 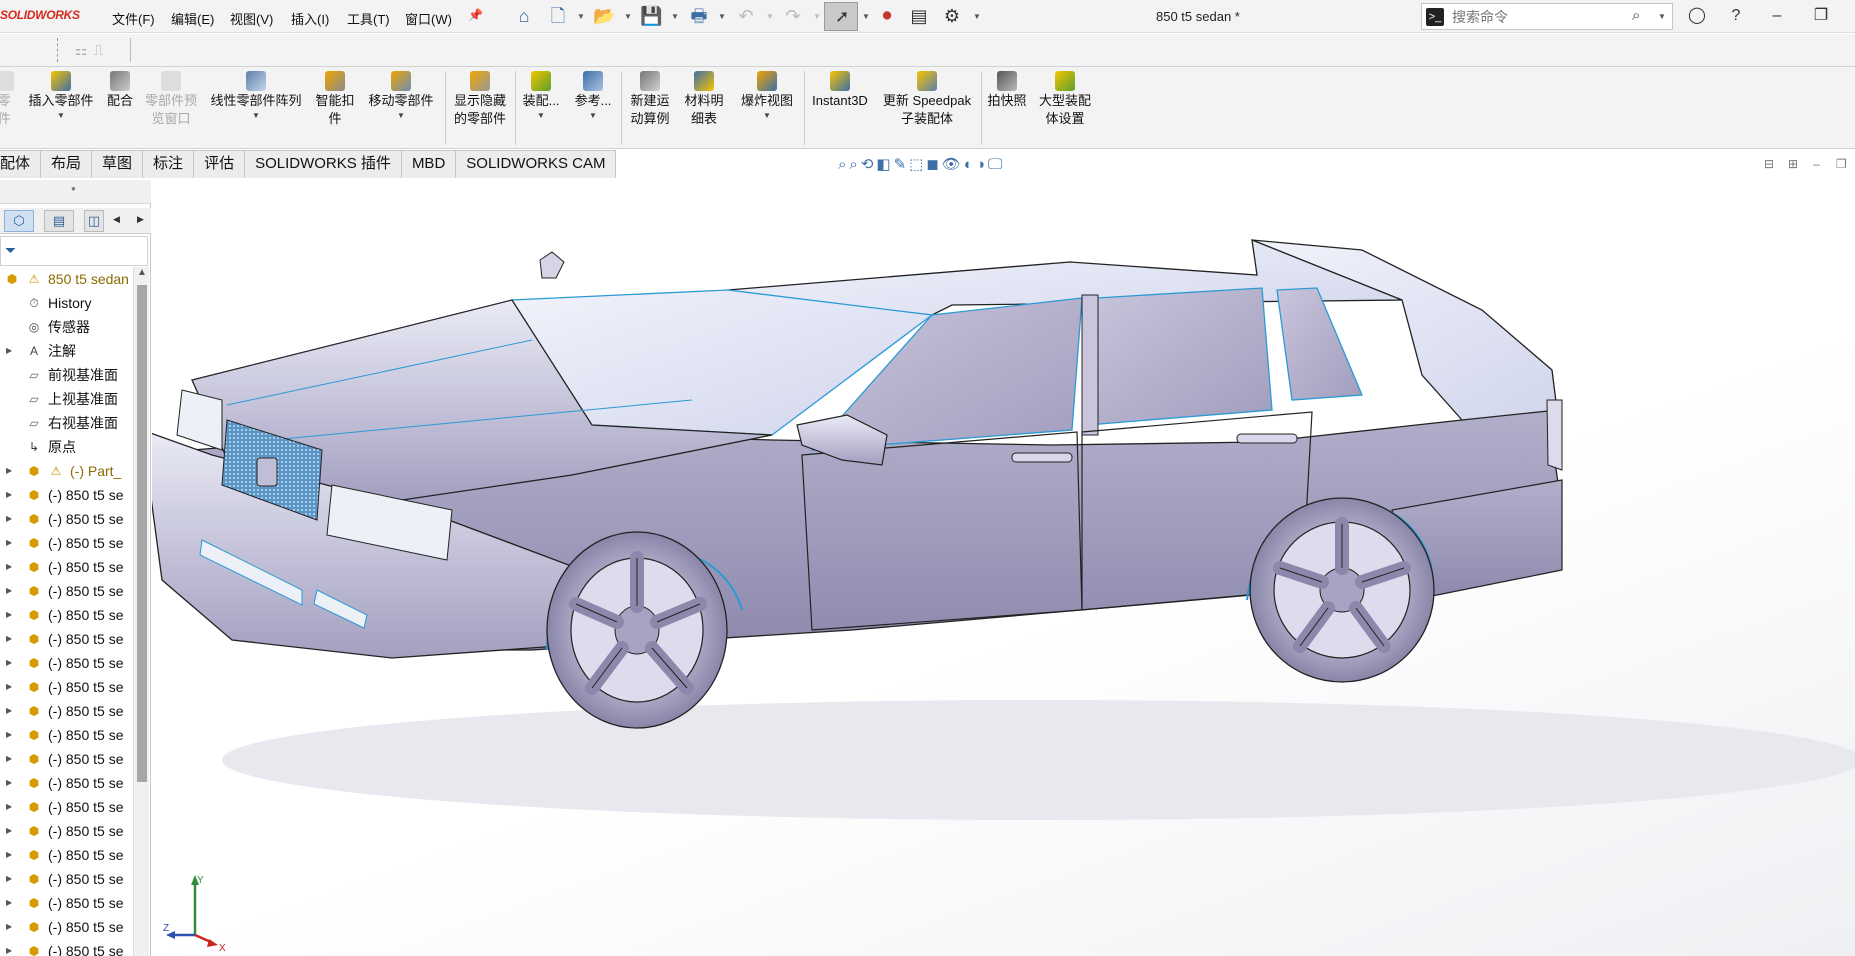 I want to click on pin-icon: 📌, so click(x=475, y=15).